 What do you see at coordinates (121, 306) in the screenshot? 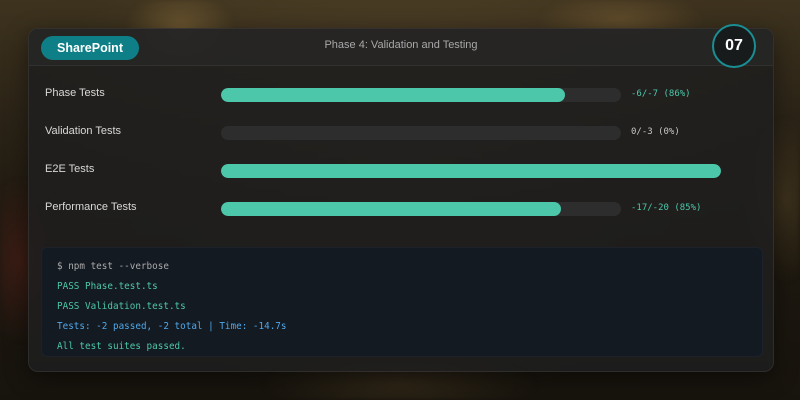
I see `terminal-line-pass: PASS Validation.test.ts` at bounding box center [121, 306].